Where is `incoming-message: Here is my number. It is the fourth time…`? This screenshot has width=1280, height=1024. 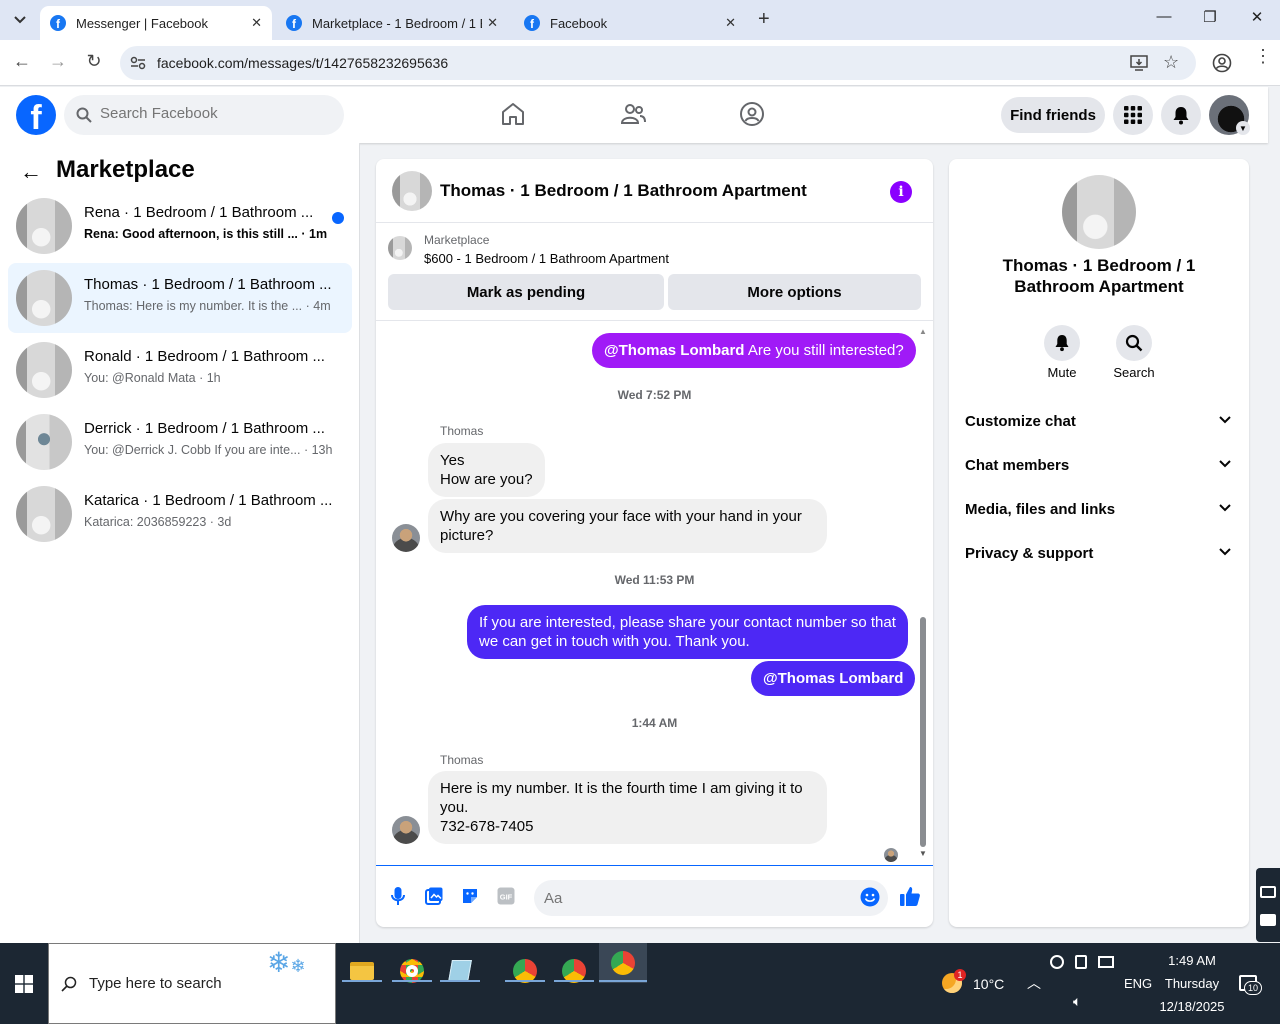 incoming-message: Here is my number. It is the fourth time… is located at coordinates (627, 807).